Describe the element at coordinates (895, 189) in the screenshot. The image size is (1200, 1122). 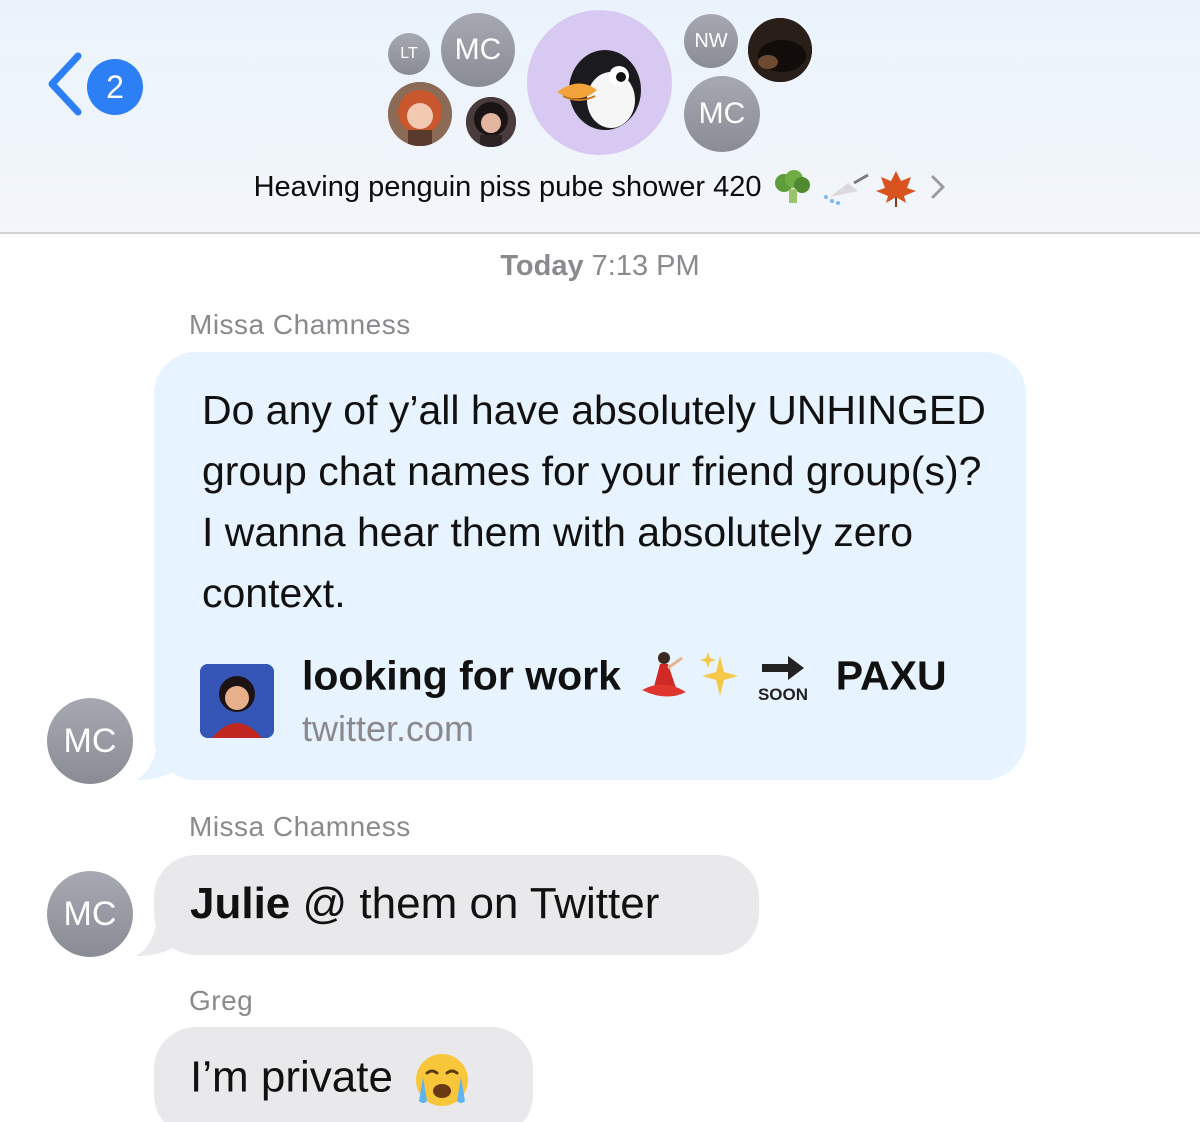
I see `maple-leaf-icon` at that location.